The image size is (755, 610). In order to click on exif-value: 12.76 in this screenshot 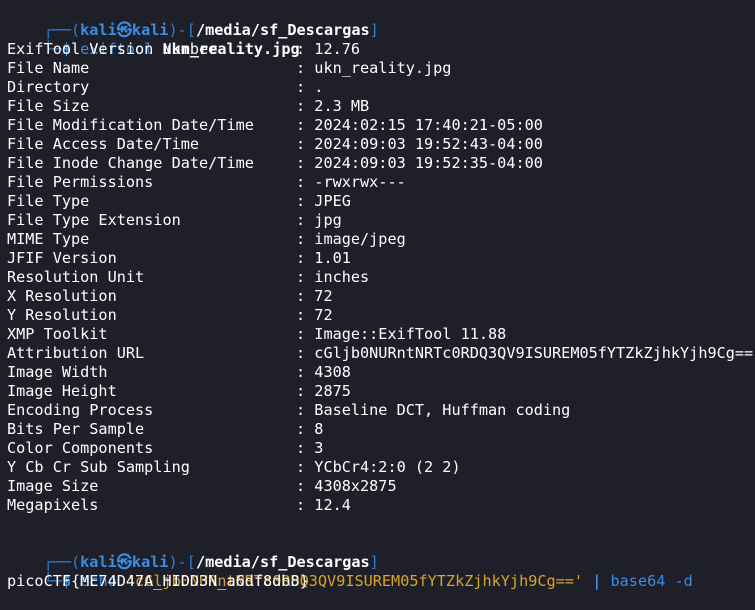, I will do `click(337, 49)`.